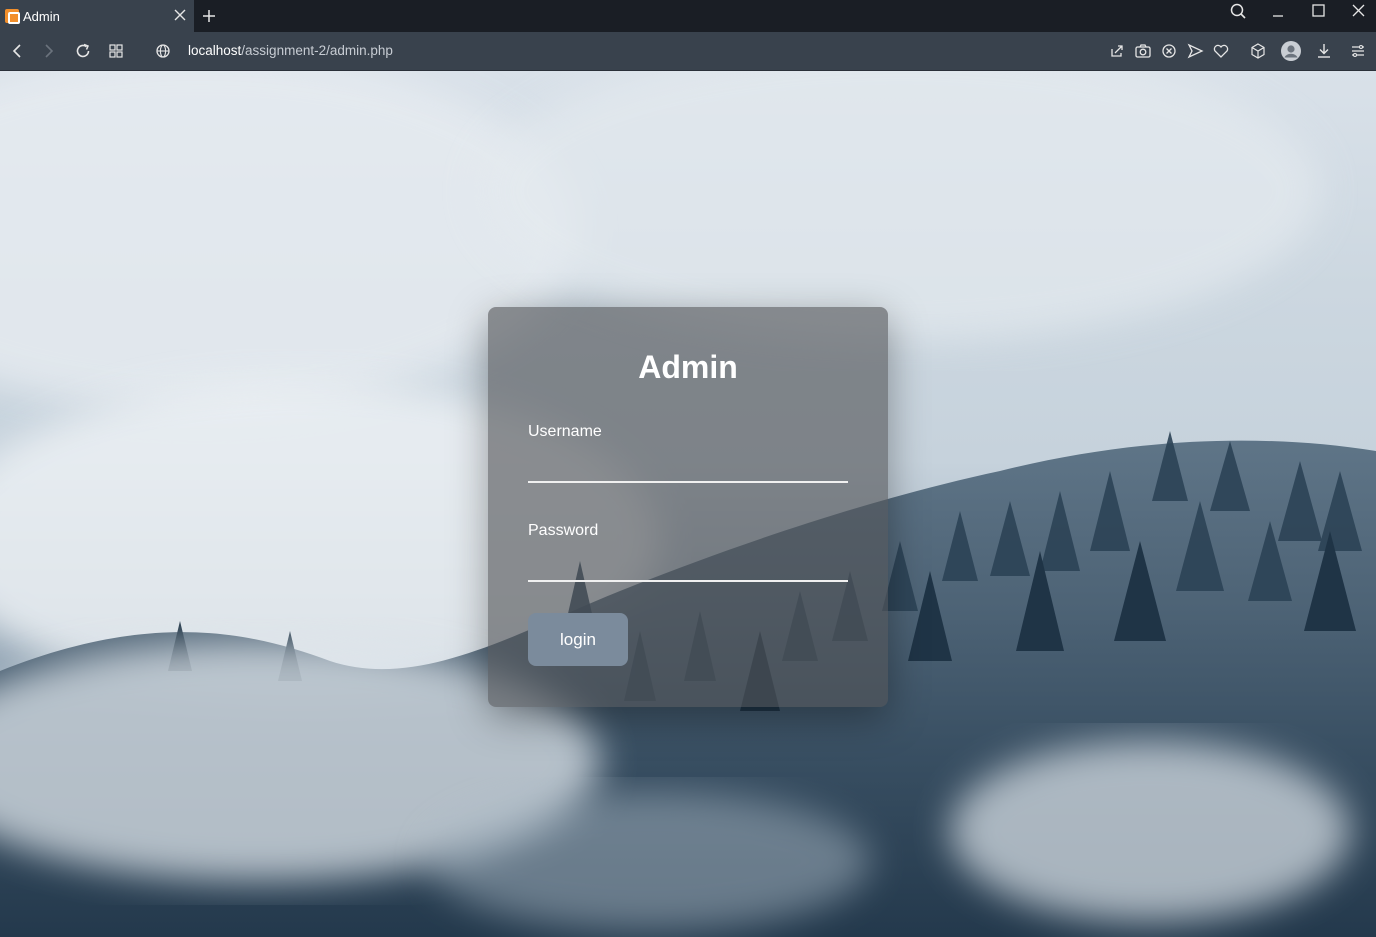  I want to click on back-icon, so click(17, 51).